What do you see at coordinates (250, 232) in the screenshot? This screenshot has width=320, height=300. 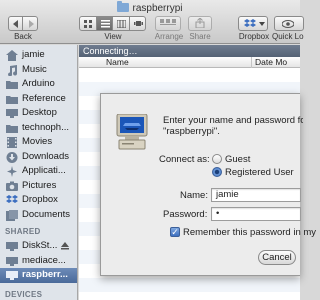 I see `remember-password-label: Remember this password in my` at bounding box center [250, 232].